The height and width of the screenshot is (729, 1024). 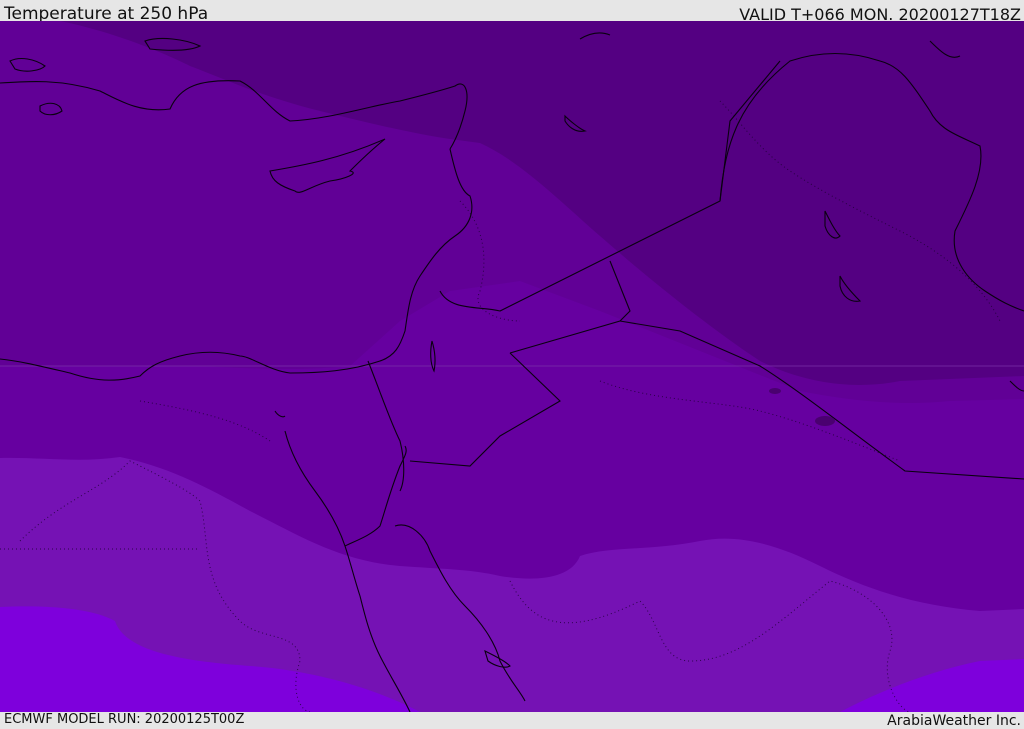 I want to click on model-run-label: ECMWF MODEL RUN: 20200125T00Z, so click(x=124, y=719).